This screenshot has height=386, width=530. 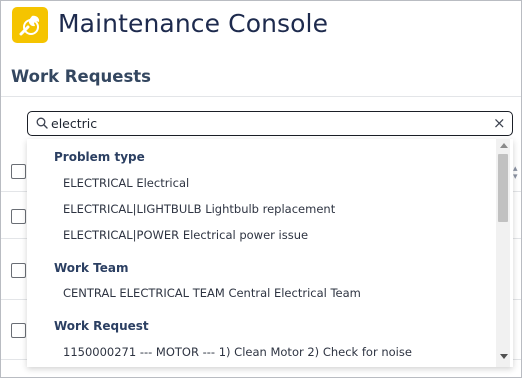 What do you see at coordinates (261, 96) in the screenshot?
I see `divider` at bounding box center [261, 96].